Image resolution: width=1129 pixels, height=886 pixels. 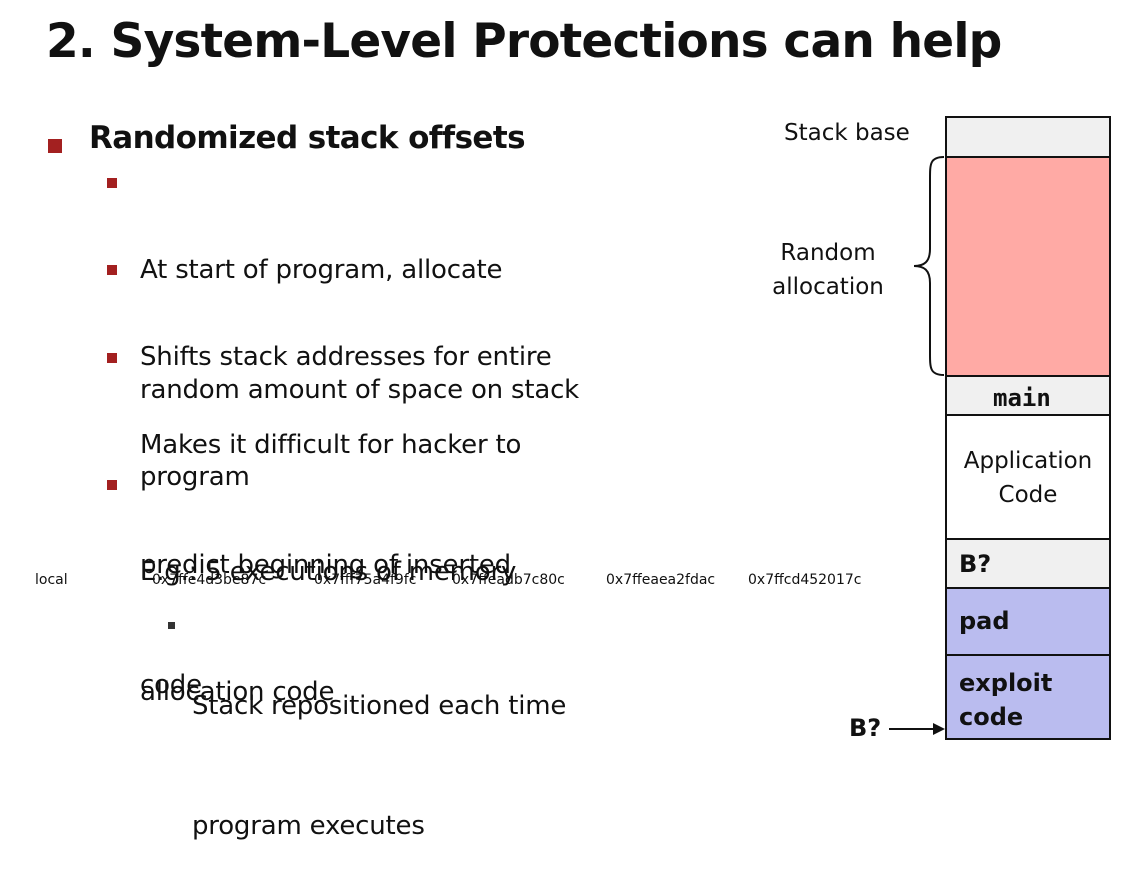 What do you see at coordinates (929, 266) in the screenshot?
I see `brace-icon` at bounding box center [929, 266].